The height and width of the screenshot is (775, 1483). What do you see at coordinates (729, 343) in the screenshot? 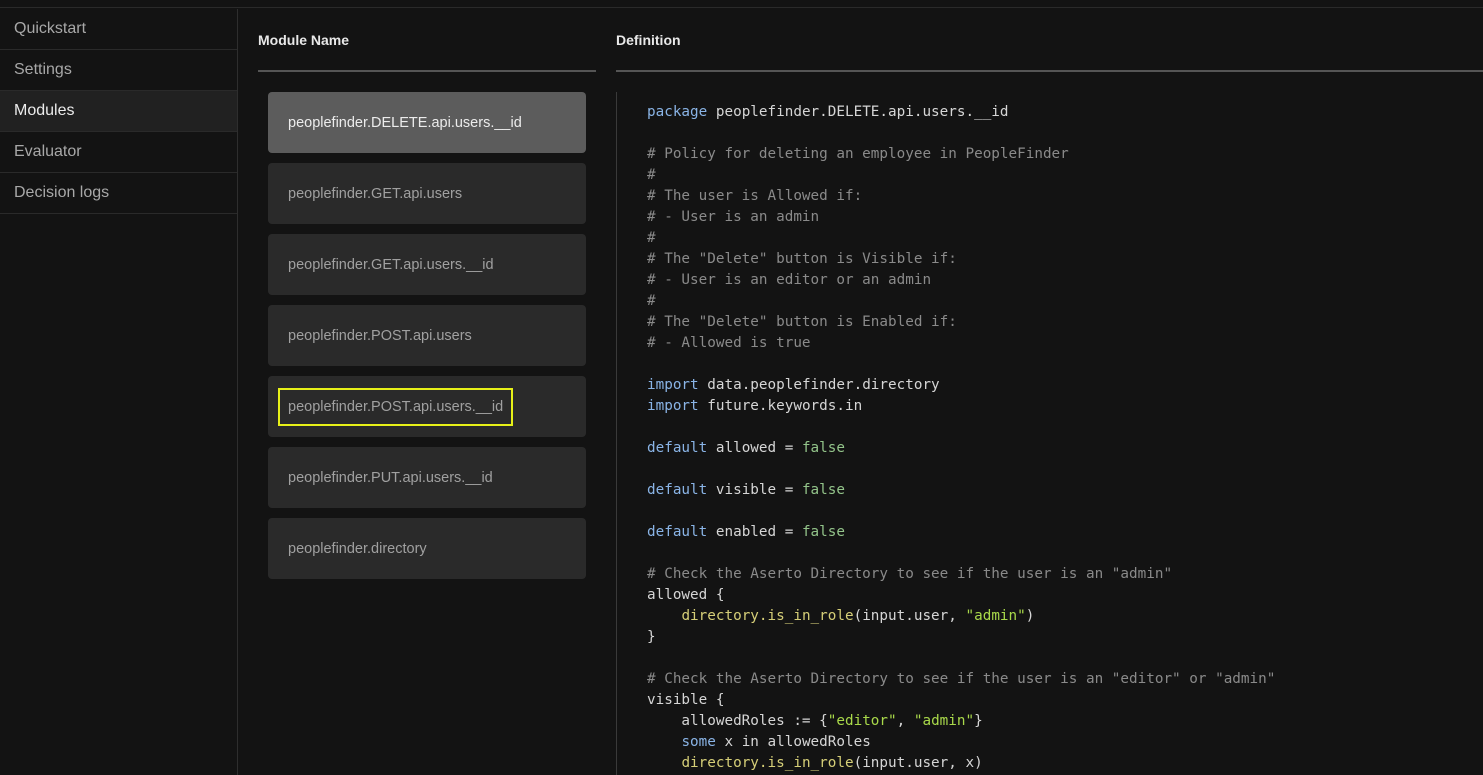
I see `comment-token: # - Allowed is true` at bounding box center [729, 343].